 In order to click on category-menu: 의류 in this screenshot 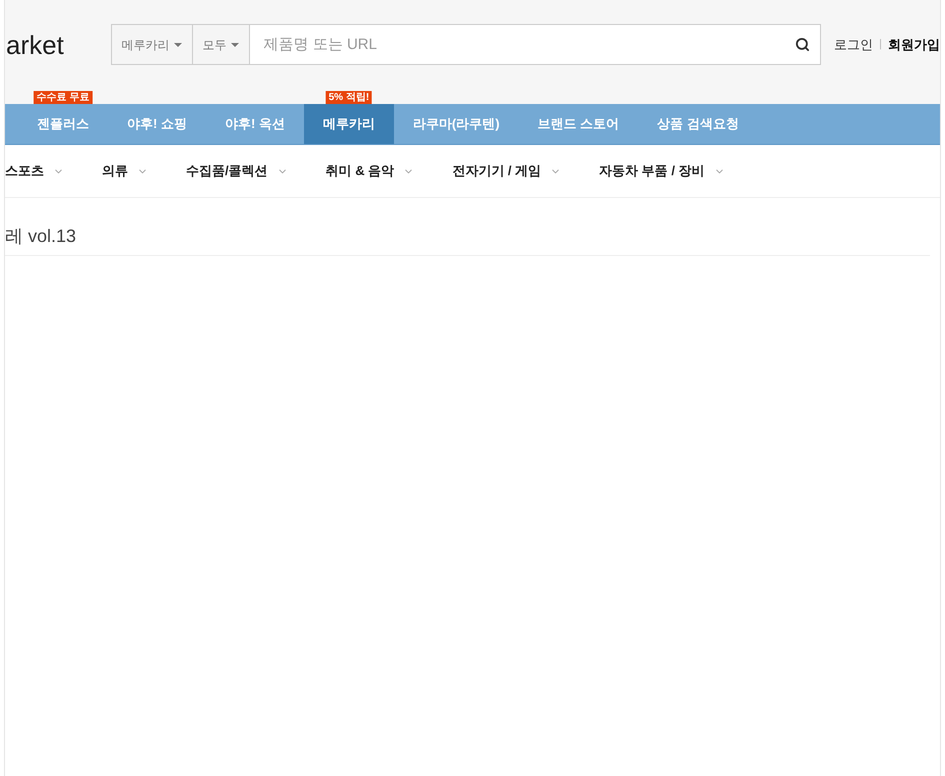, I will do `click(125, 171)`.